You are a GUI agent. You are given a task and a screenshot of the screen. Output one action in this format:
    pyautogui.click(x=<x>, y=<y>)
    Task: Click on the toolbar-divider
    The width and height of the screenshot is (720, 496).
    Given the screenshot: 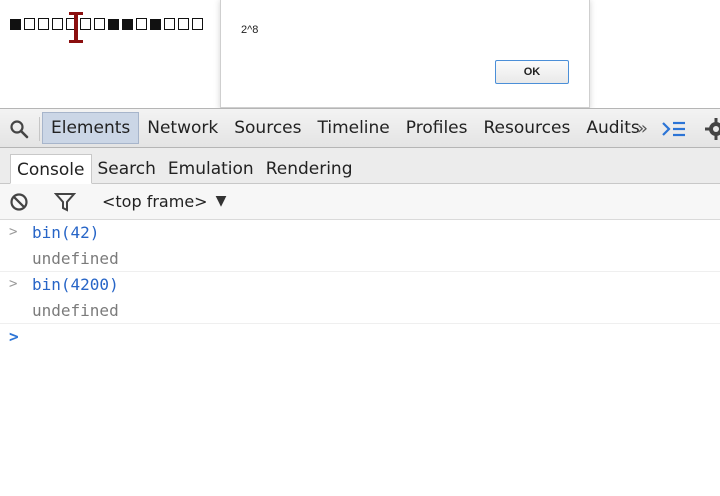 What is the action you would take?
    pyautogui.click(x=39, y=129)
    